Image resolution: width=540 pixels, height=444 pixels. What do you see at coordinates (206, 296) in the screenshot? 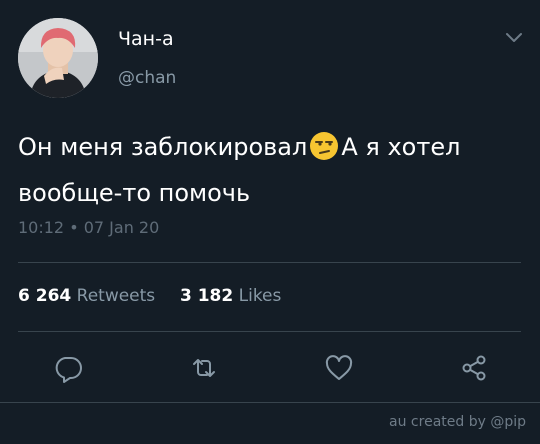
I see `likes-count: 3 182` at bounding box center [206, 296].